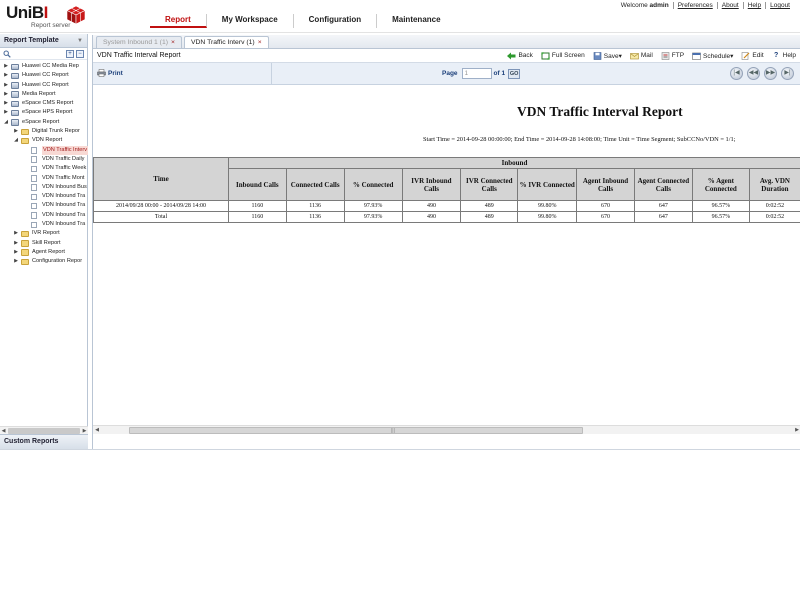 The image size is (800, 600). Describe the element at coordinates (672, 55) in the screenshot. I see `ftp-button: FTP` at that location.